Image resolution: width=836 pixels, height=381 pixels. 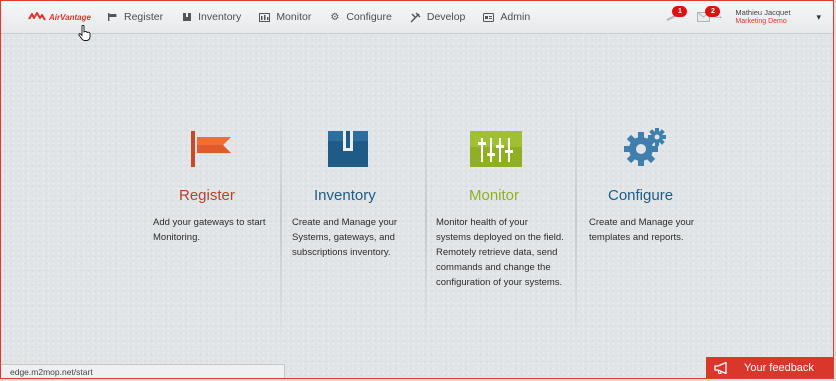 What do you see at coordinates (265, 17) in the screenshot?
I see `monitor-icon` at bounding box center [265, 17].